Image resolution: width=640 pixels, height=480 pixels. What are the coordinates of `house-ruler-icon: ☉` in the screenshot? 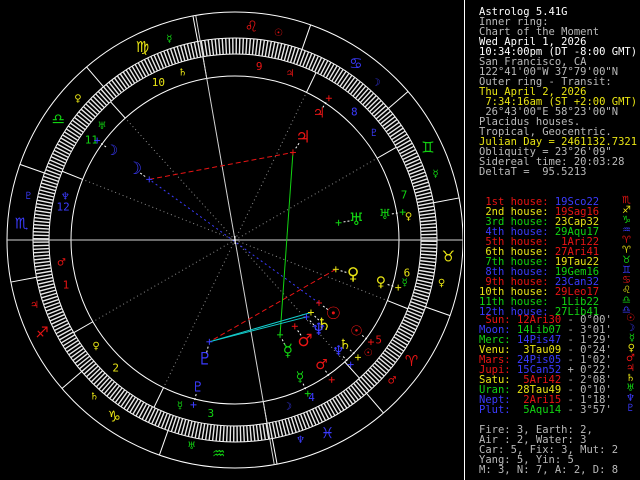 It's located at (368, 353).